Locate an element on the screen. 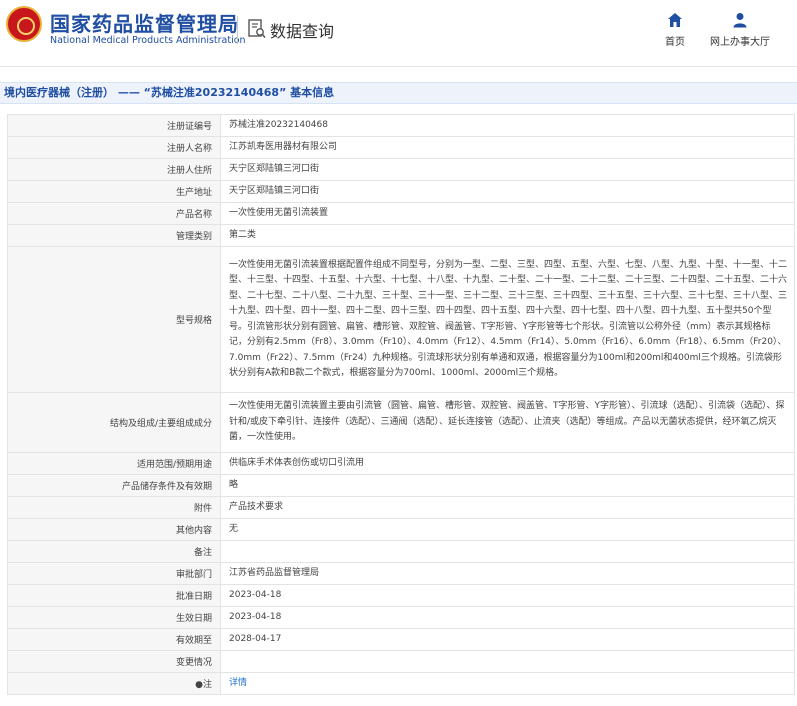 Image resolution: width=797 pixels, height=706 pixels. nav-online-hall: 网上办事大厅 is located at coordinates (740, 30).